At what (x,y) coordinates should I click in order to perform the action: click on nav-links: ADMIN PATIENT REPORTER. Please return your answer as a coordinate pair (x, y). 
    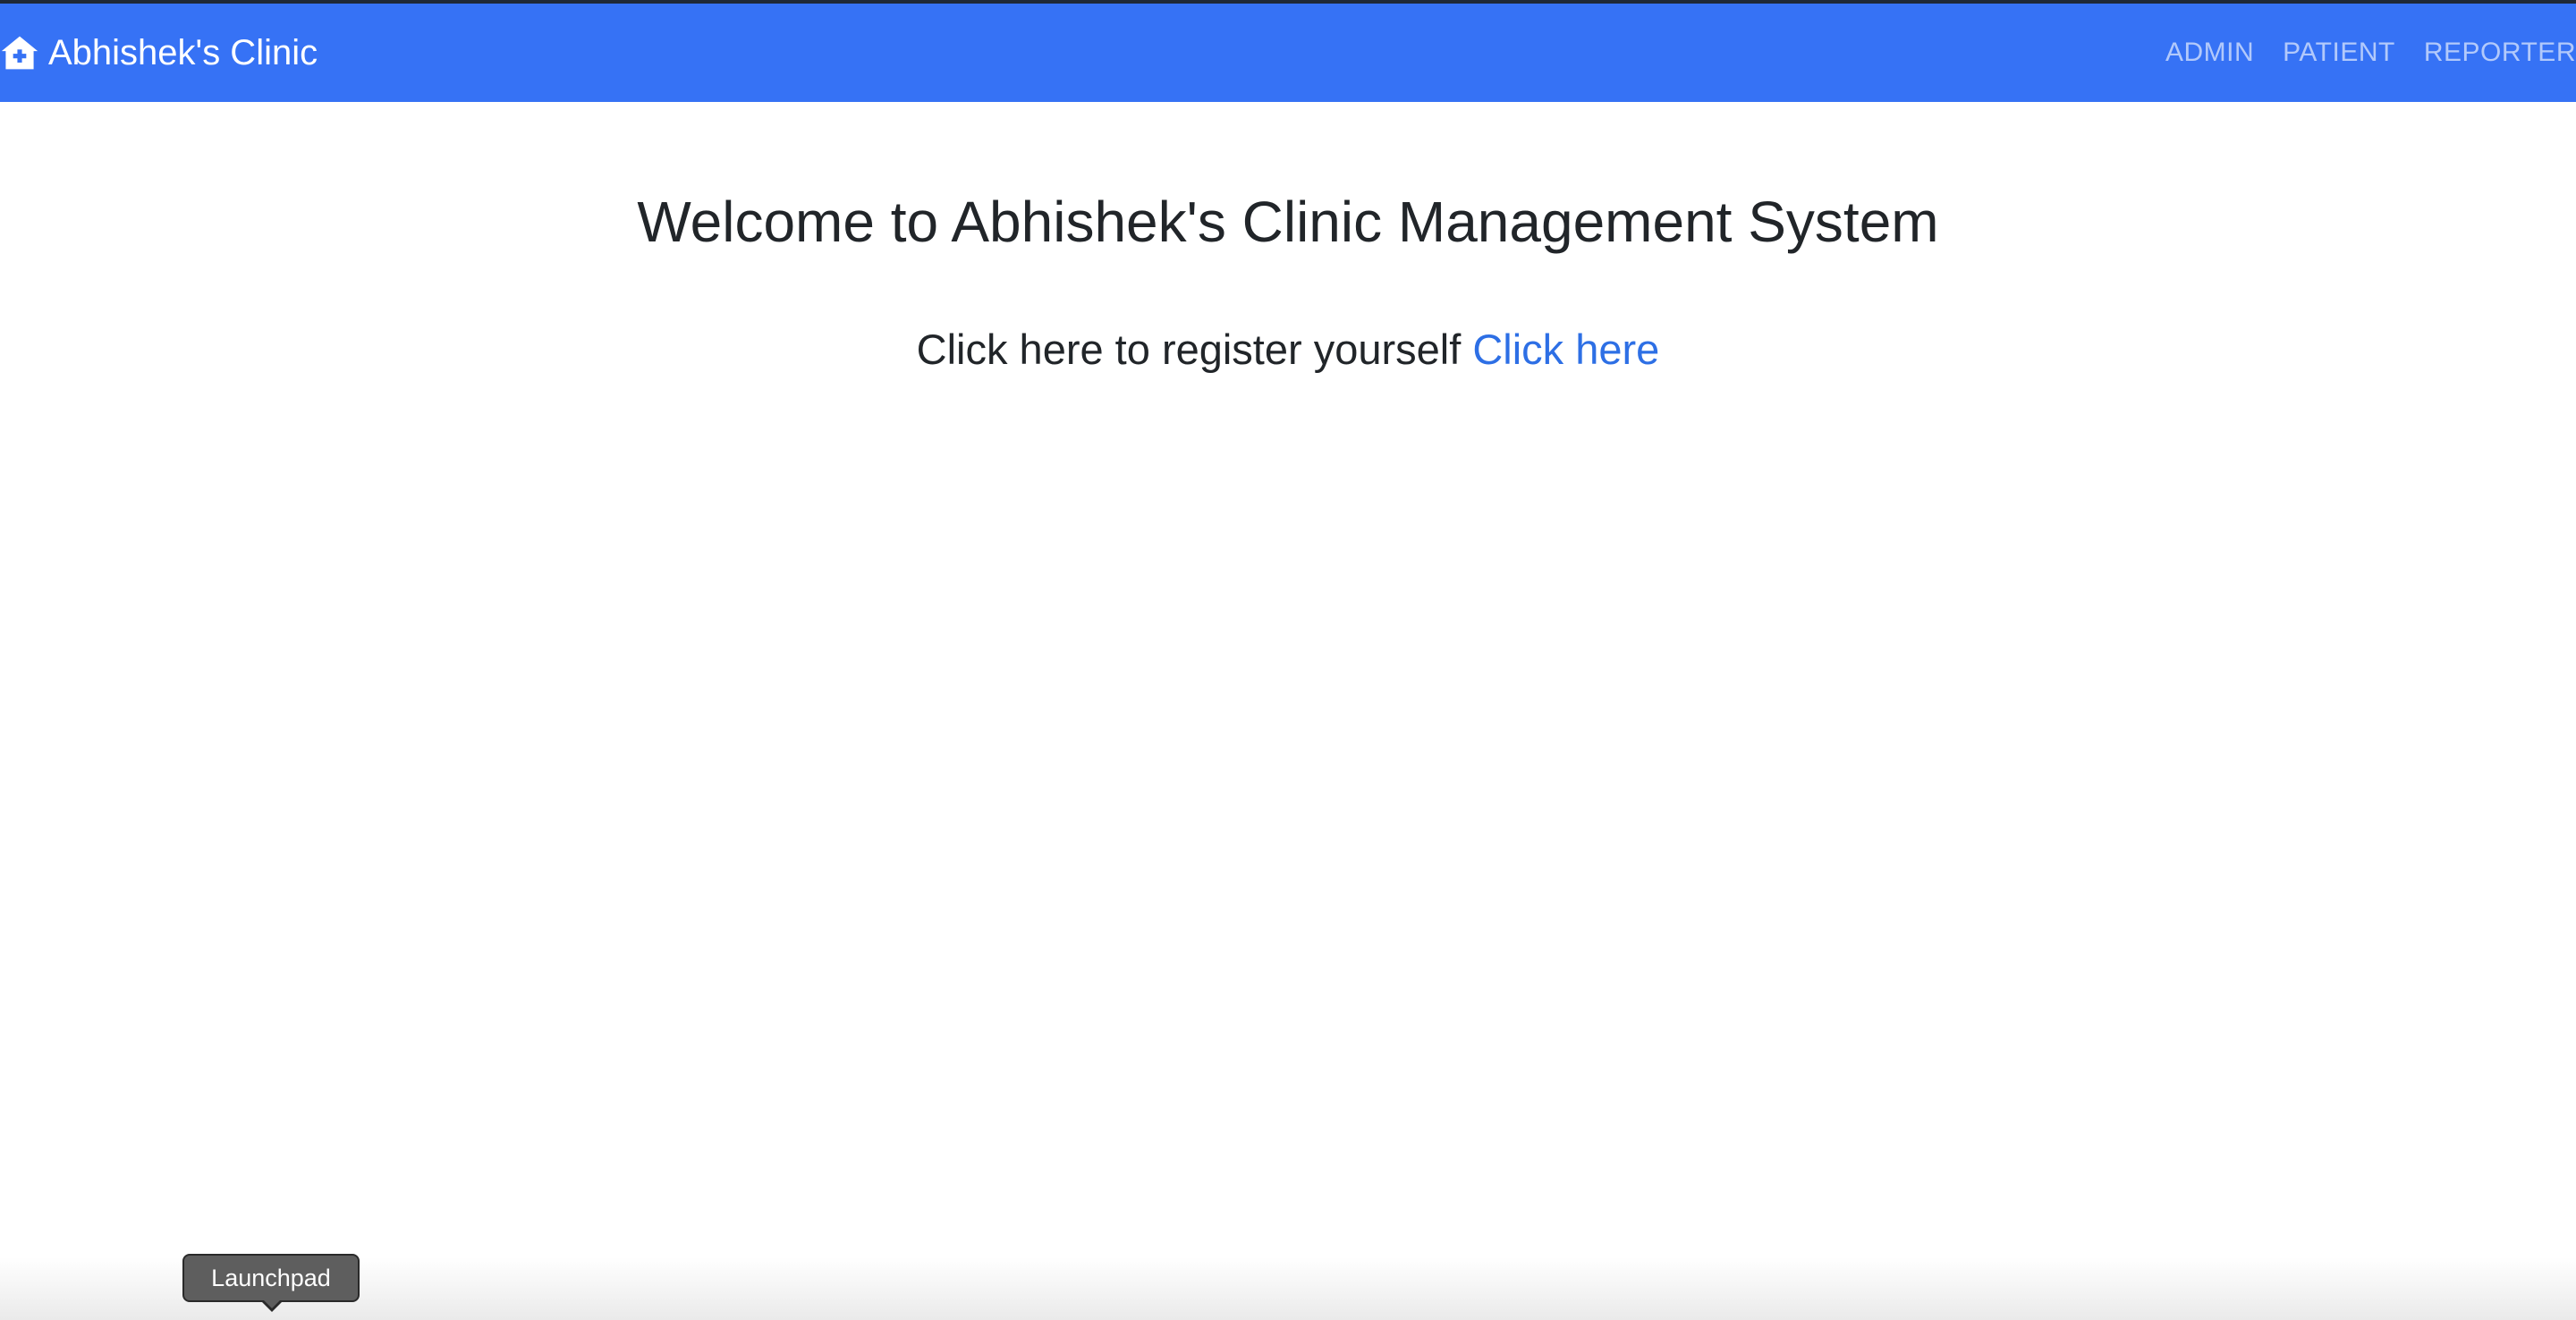
    Looking at the image, I should click on (2356, 53).